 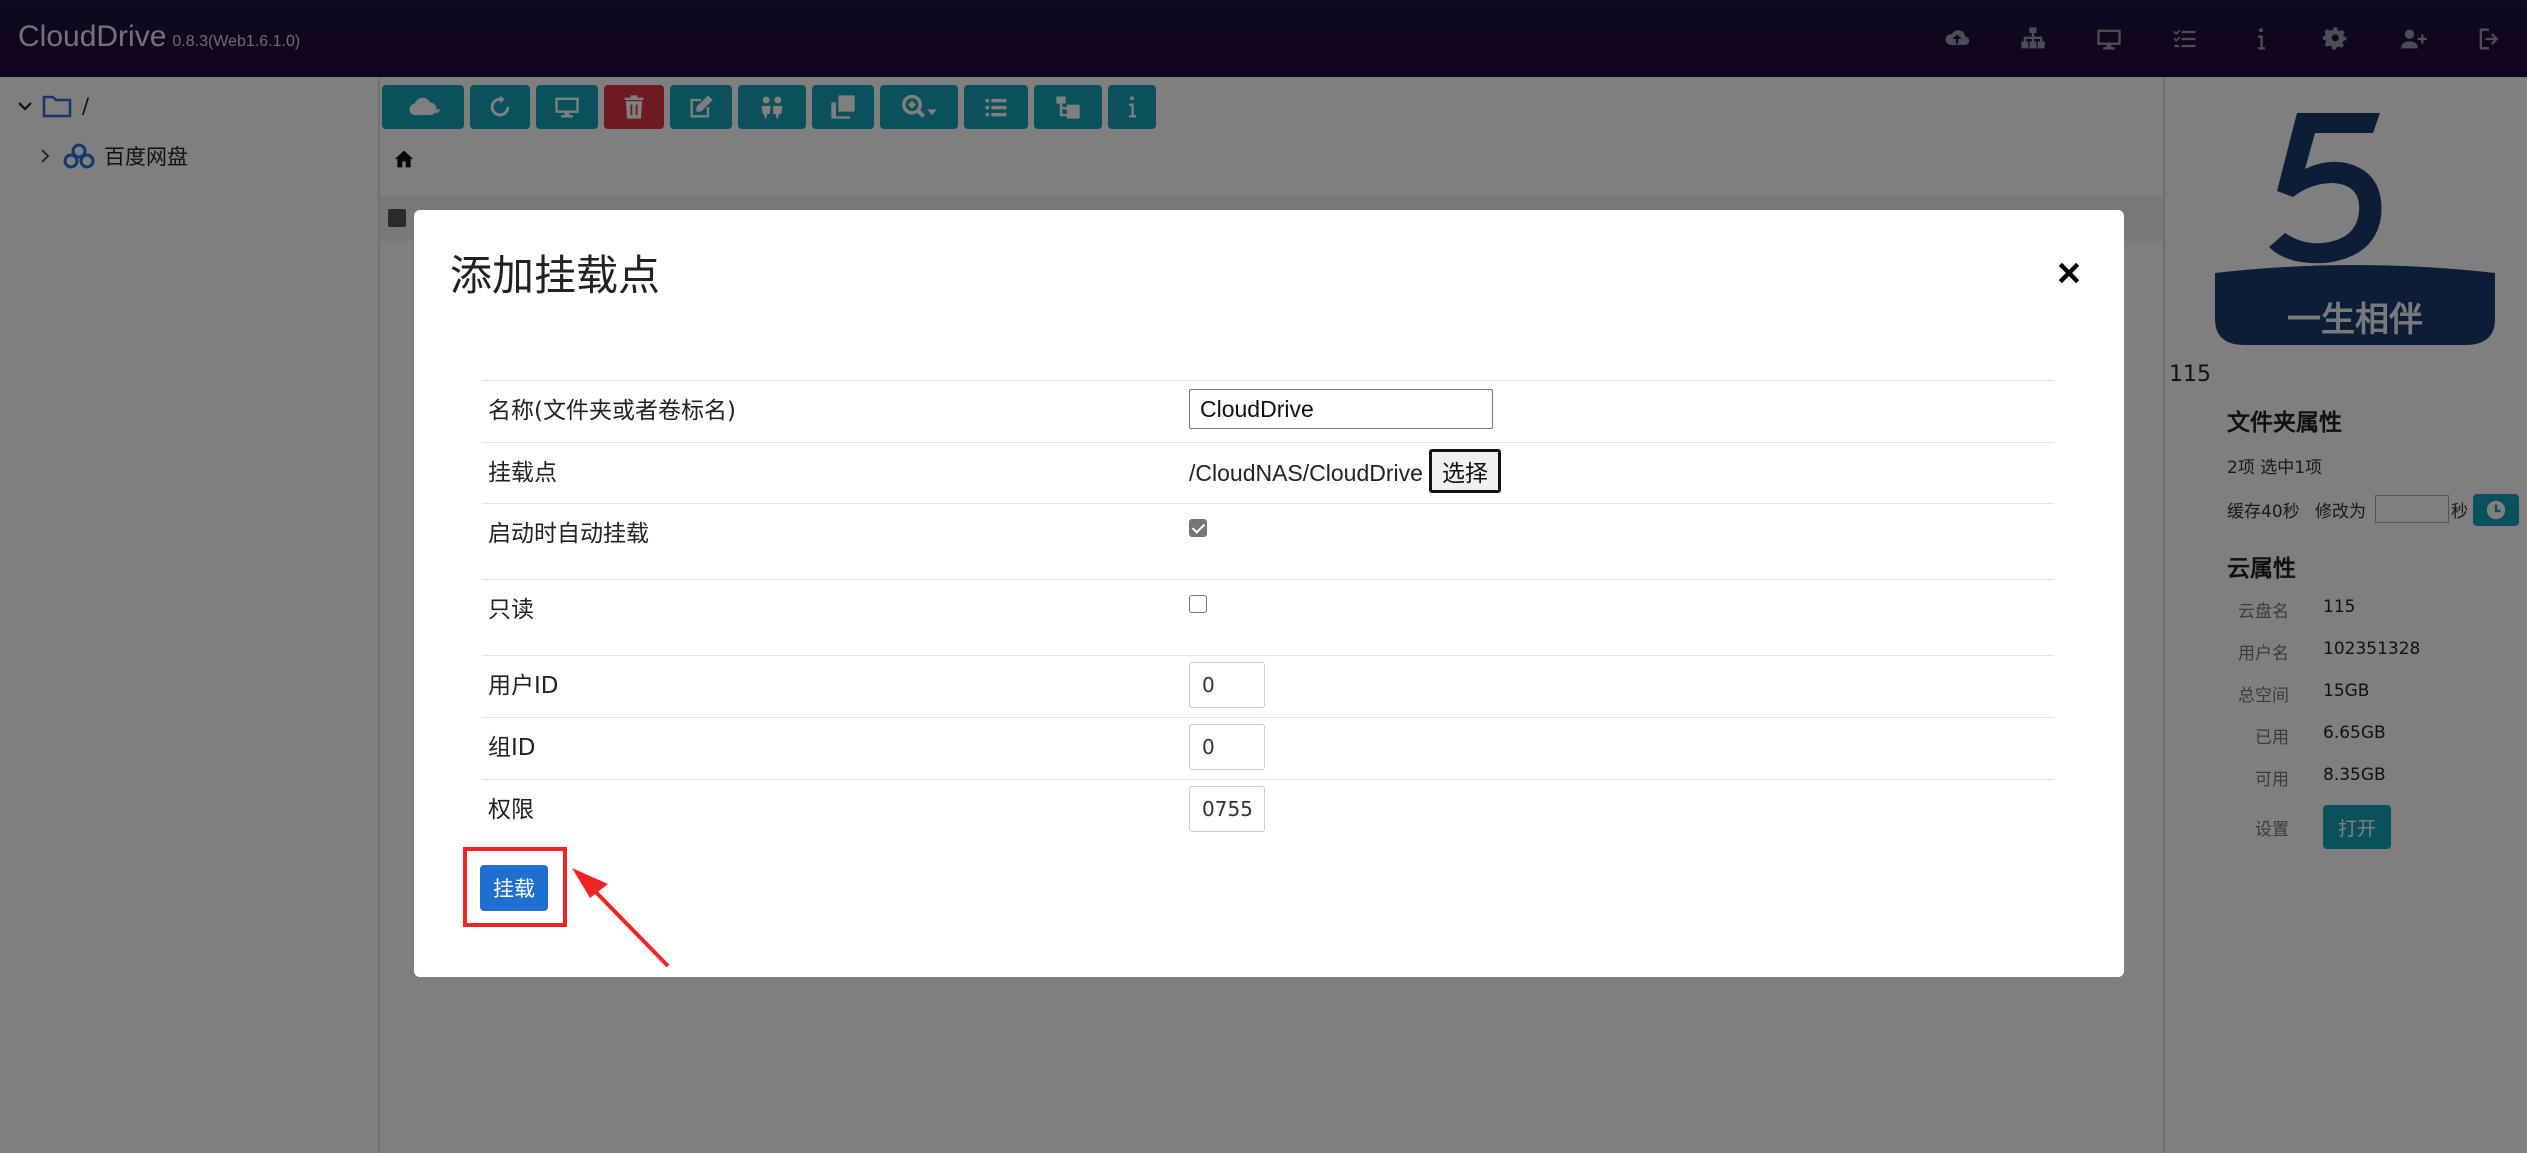 I want to click on form-row-mount-point: 挂载点 /CloudNAS/CloudDrive 选择, so click(x=1268, y=473).